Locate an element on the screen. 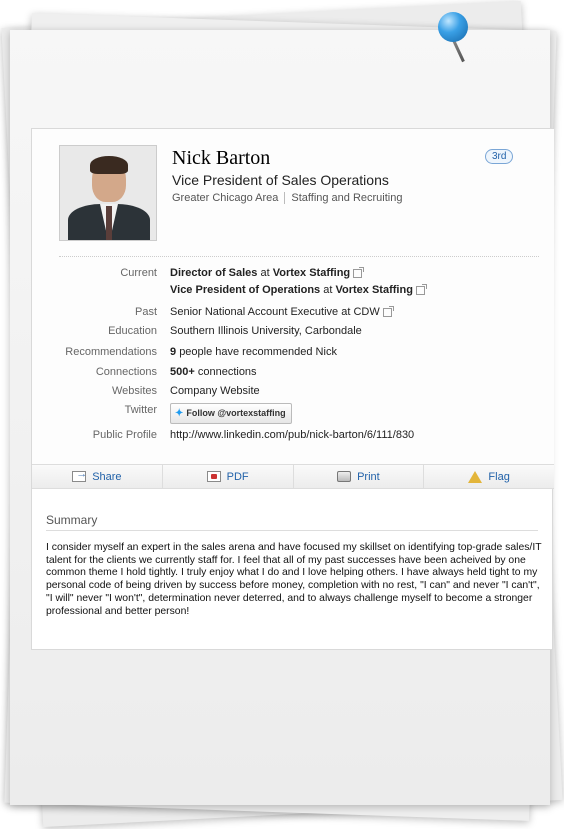  current-1-title: Director of Sales is located at coordinates (214, 273).